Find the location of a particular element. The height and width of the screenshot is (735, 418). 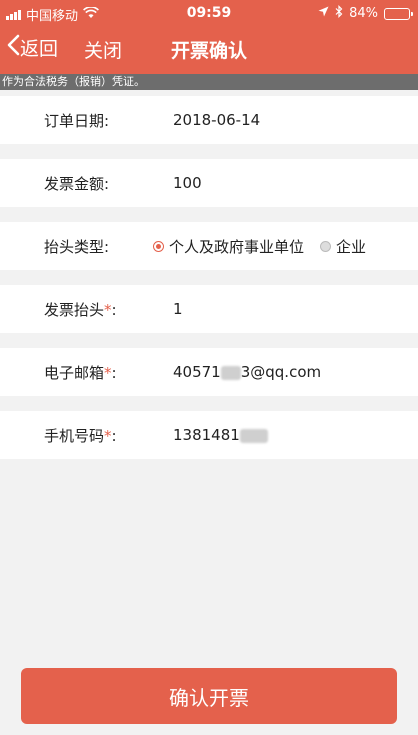

radio-company-label: 企业 is located at coordinates (351, 246).